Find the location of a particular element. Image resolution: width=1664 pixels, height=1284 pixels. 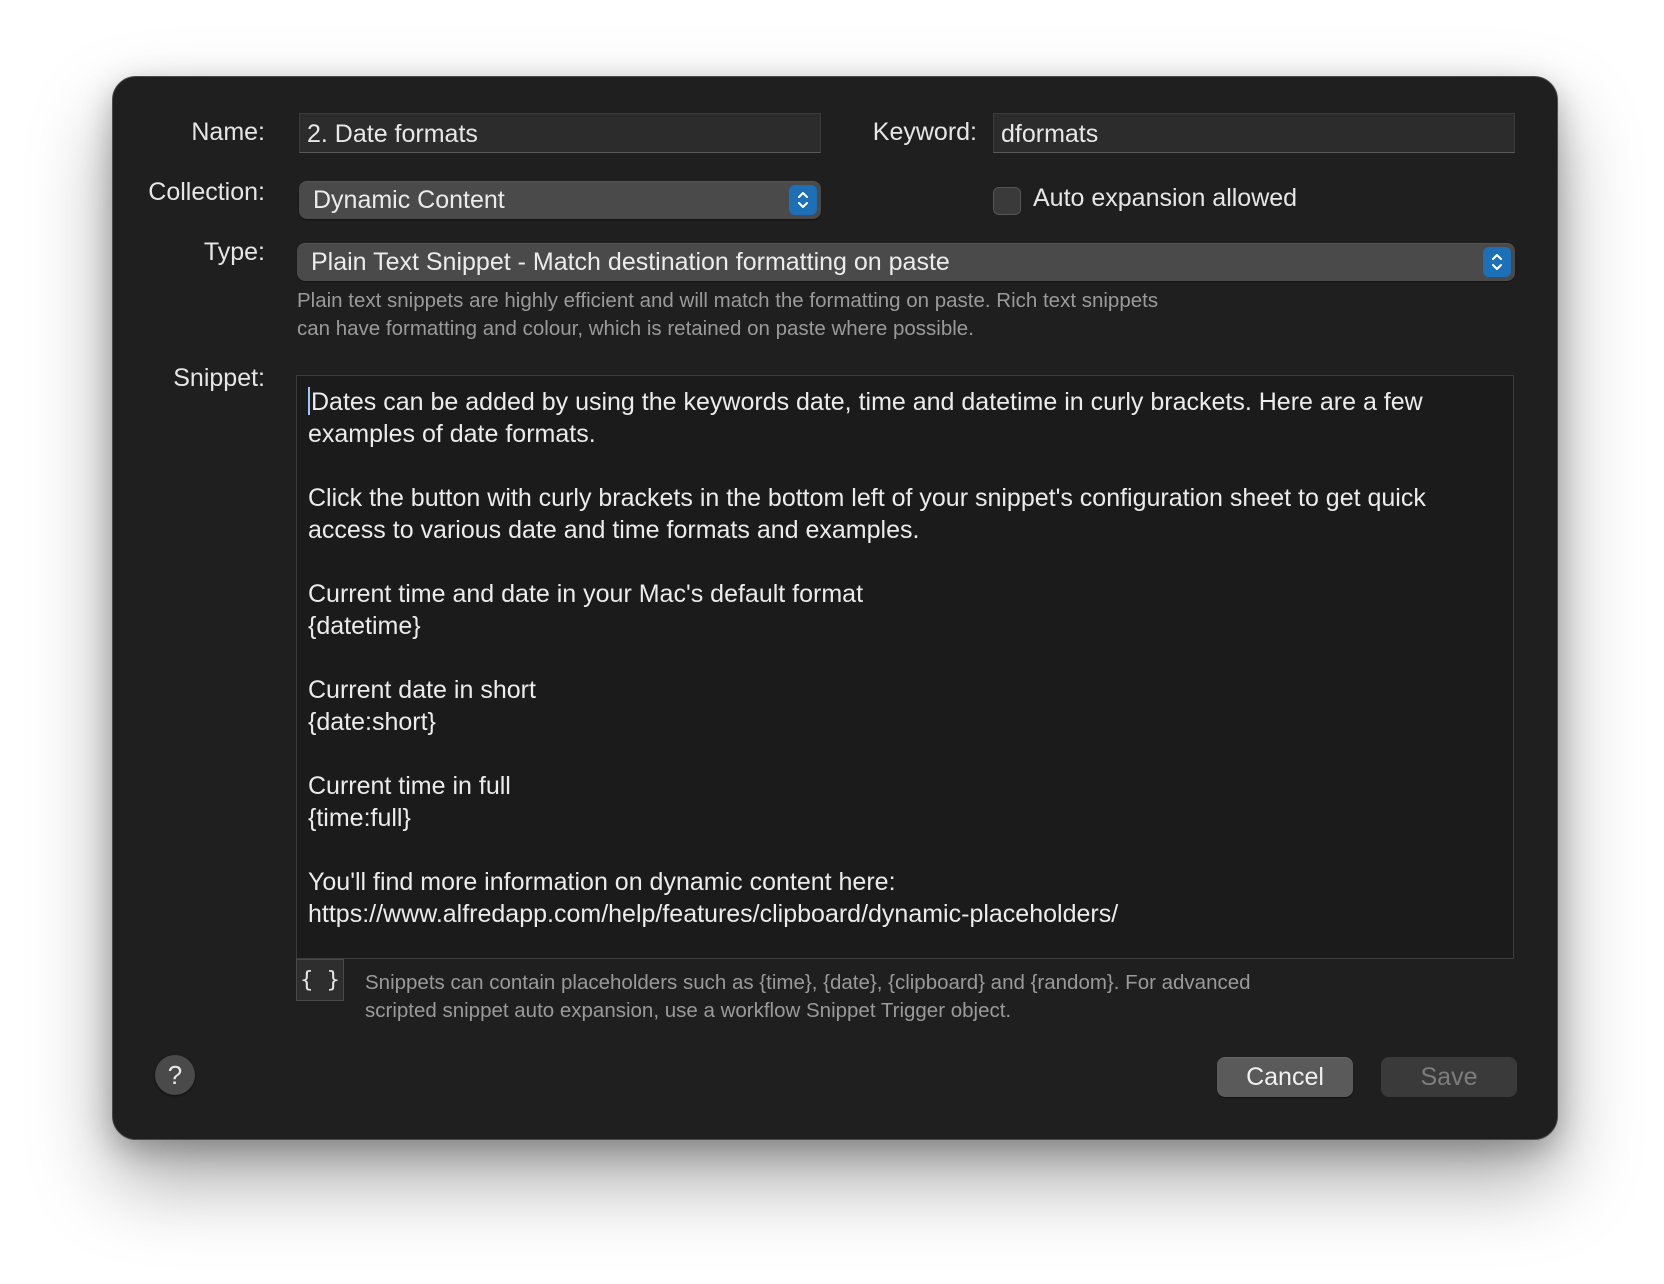

auto-expansion-label: Auto expansion allowed is located at coordinates (1165, 198).